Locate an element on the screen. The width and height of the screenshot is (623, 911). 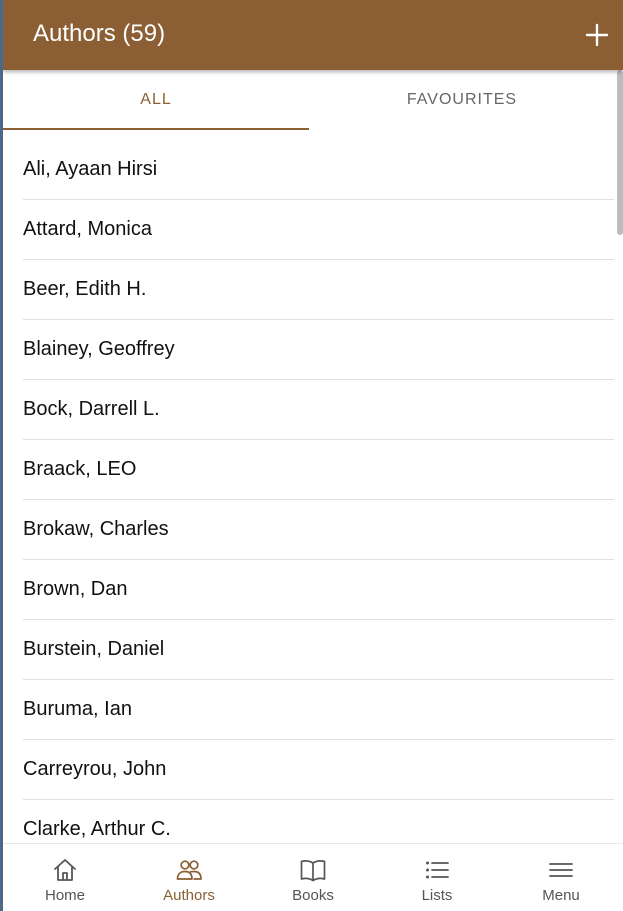
bottom-navigation: Home Authors Books Lists Menu is located at coordinates (313, 877).